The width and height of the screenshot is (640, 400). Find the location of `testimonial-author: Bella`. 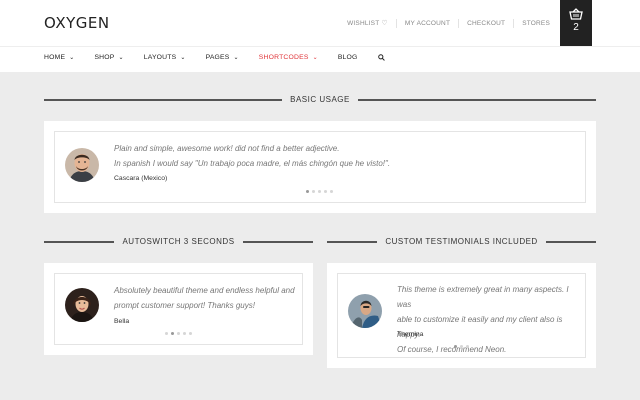

testimonial-author: Bella is located at coordinates (122, 321).